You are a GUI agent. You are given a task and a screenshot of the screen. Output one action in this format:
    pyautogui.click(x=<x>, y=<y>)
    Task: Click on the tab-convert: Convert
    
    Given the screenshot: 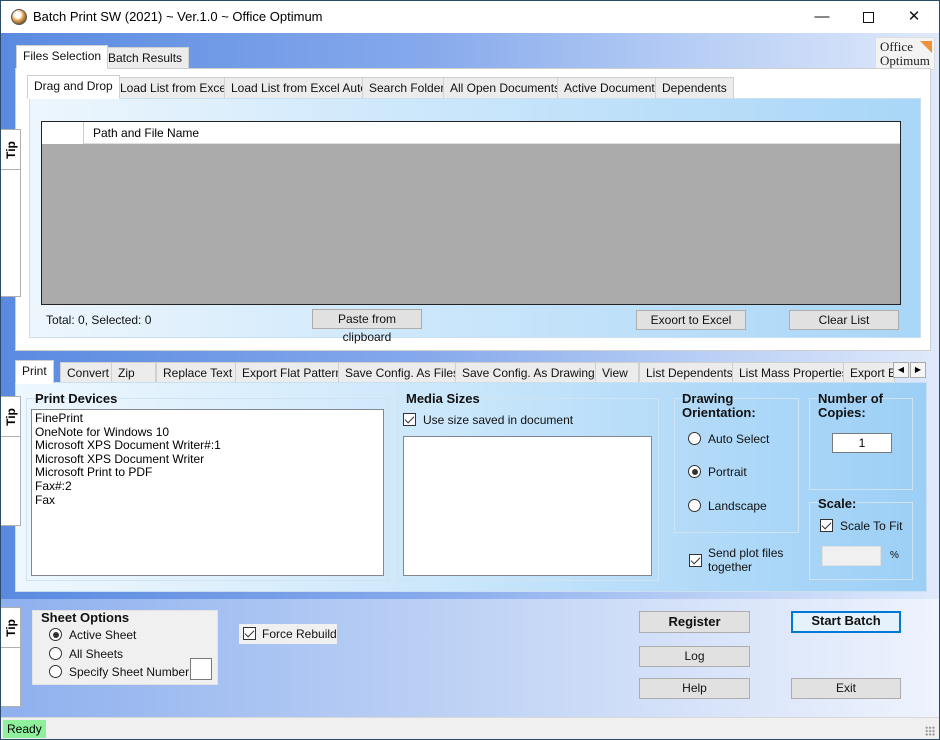 What is the action you would take?
    pyautogui.click(x=88, y=373)
    